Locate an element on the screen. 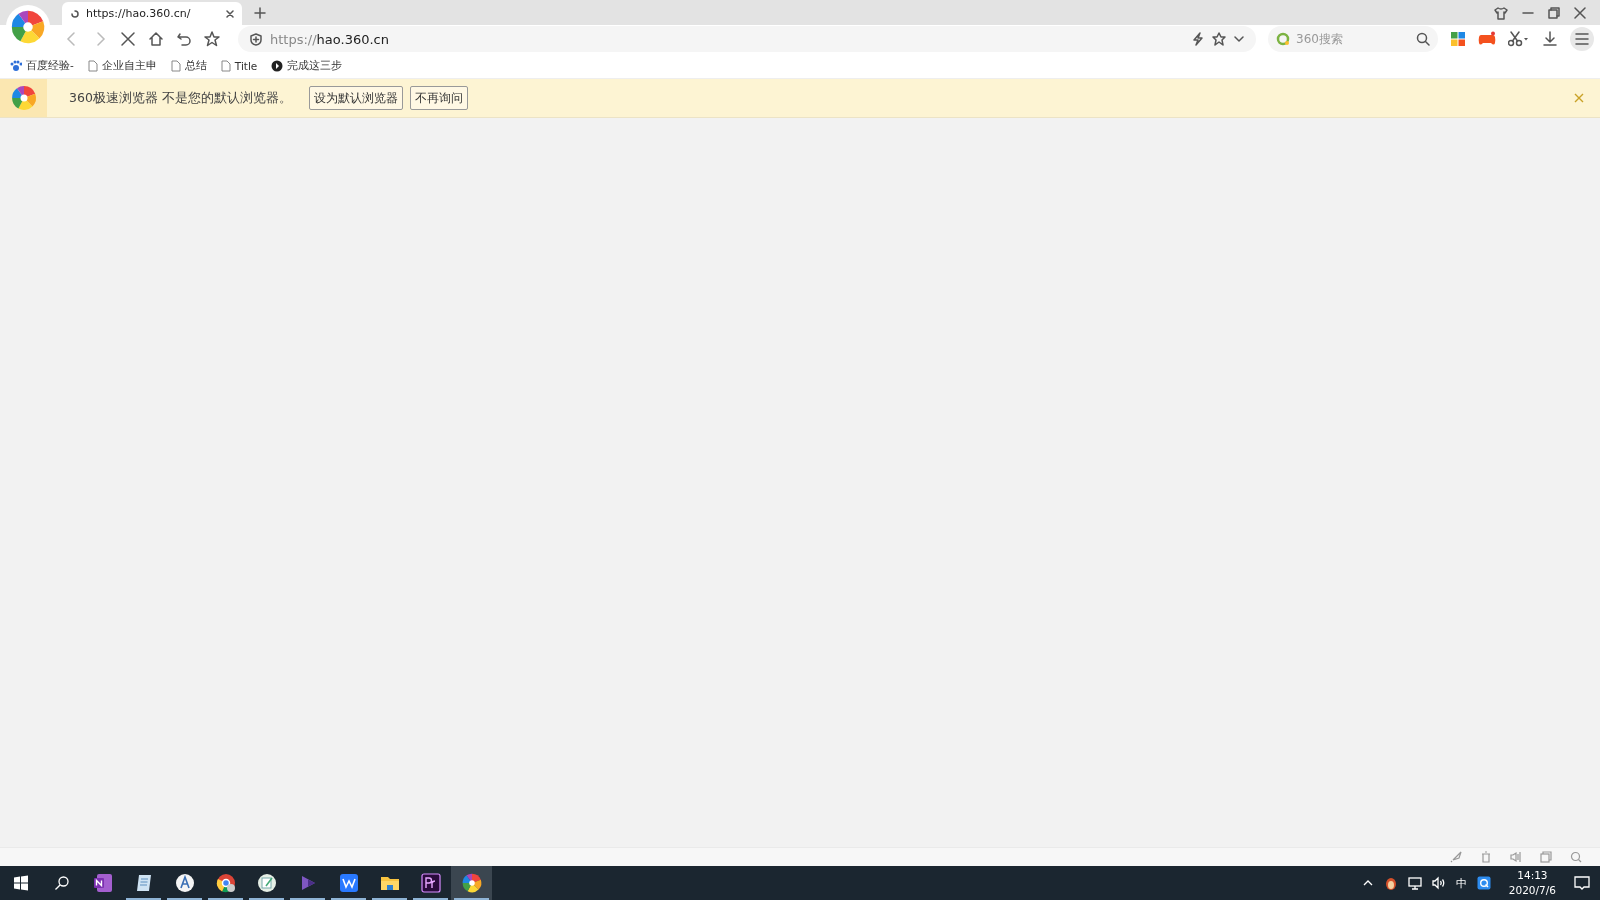 This screenshot has width=1600, height=900. q-app-icon is located at coordinates (1483, 883).